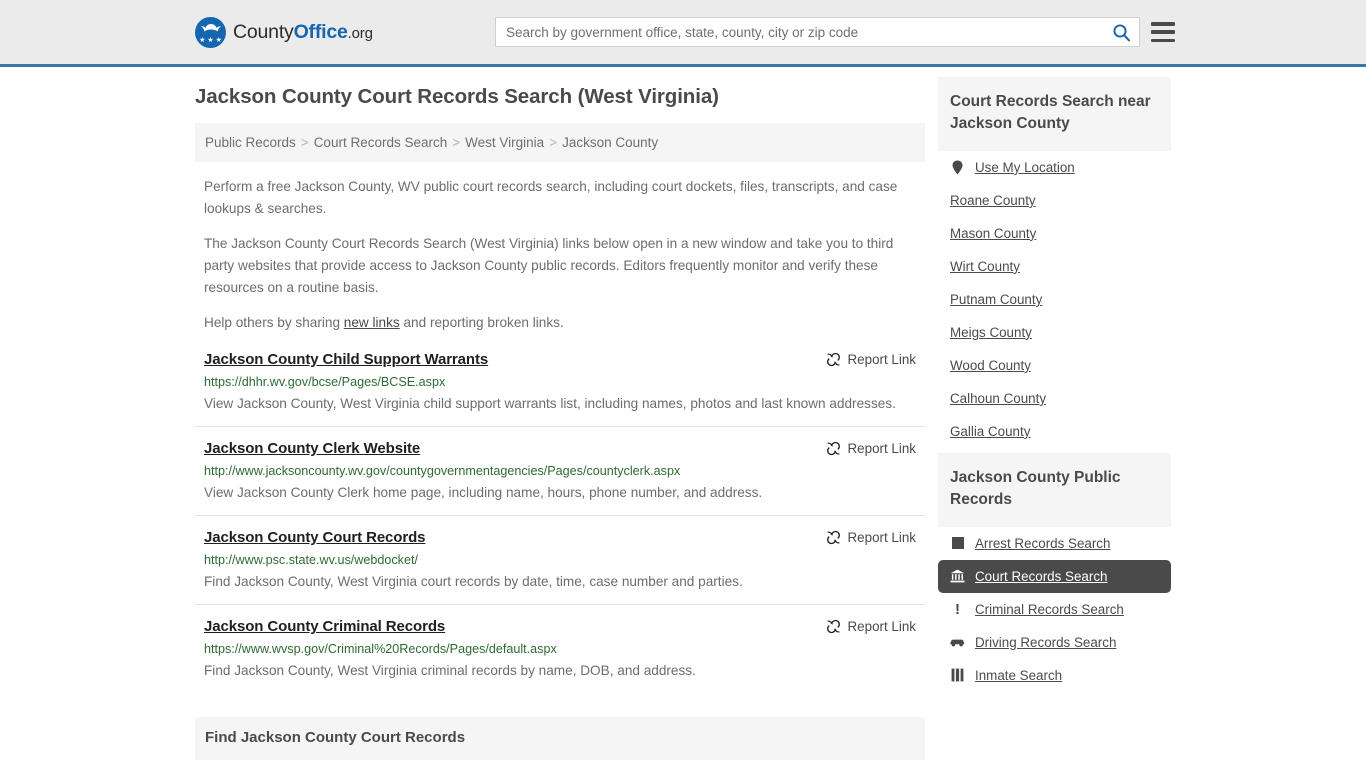  I want to click on search-button, so click(1121, 32).